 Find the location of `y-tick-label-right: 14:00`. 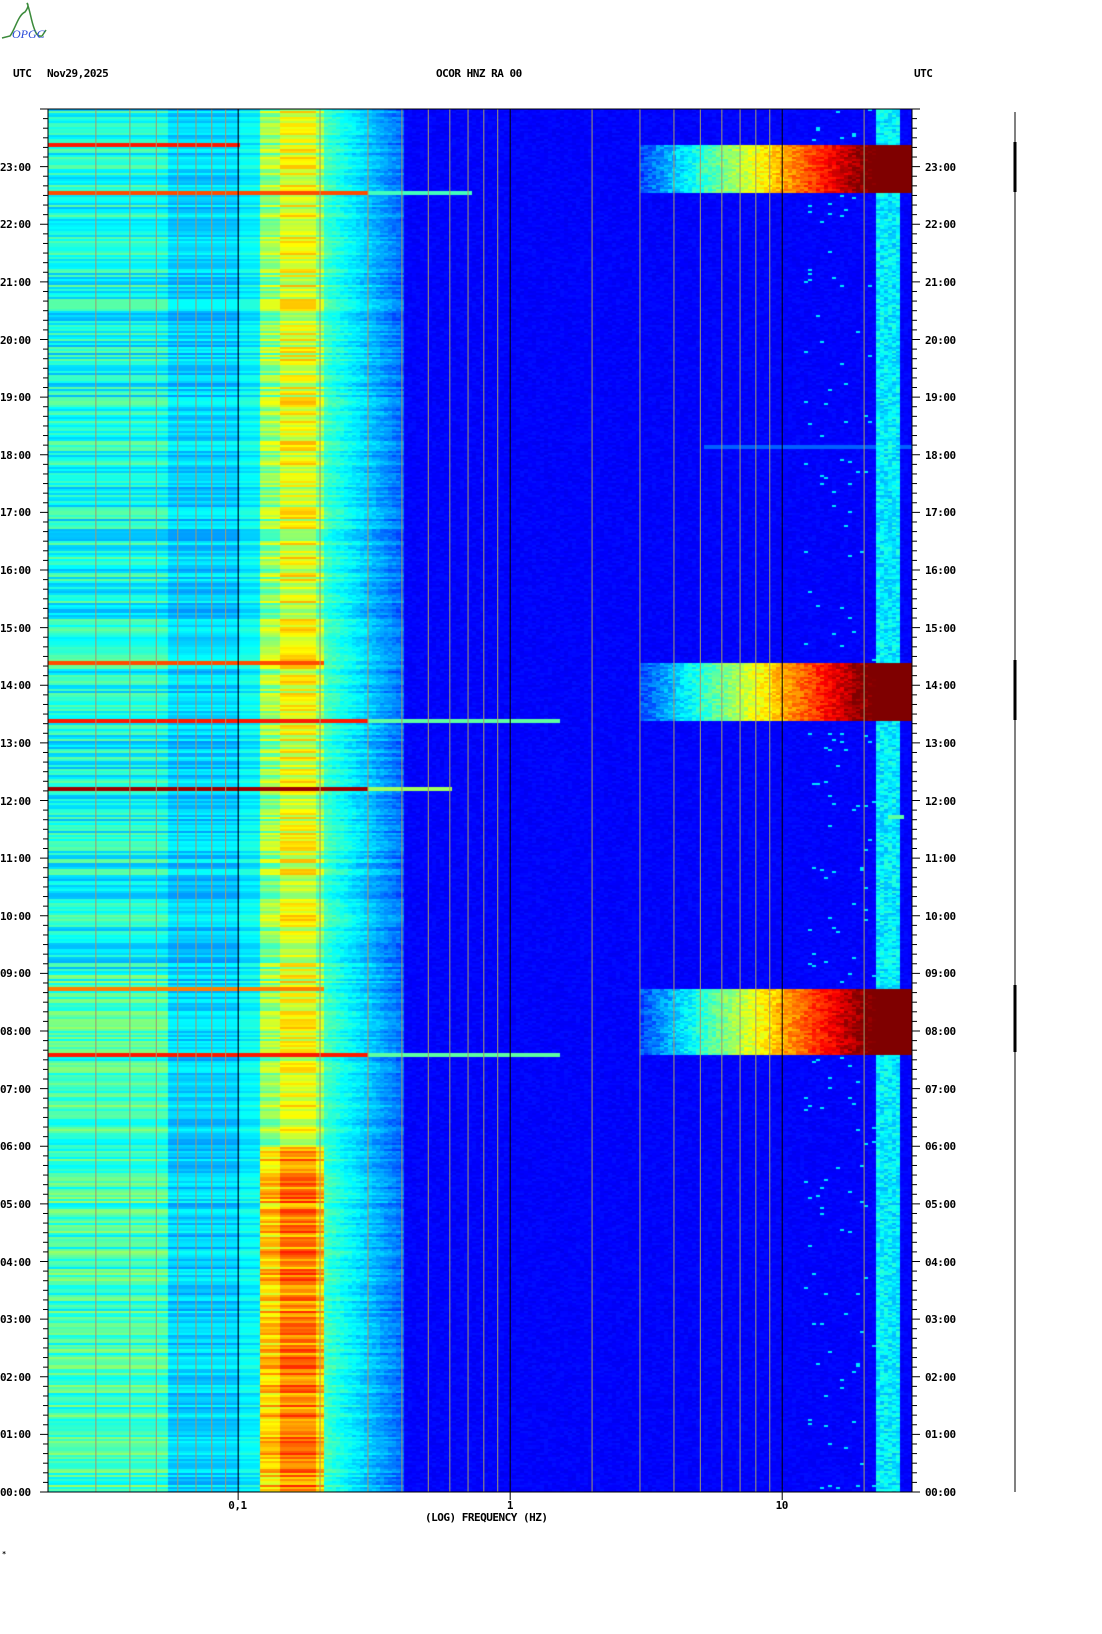

y-tick-label-right: 14:00 is located at coordinates (940, 686).